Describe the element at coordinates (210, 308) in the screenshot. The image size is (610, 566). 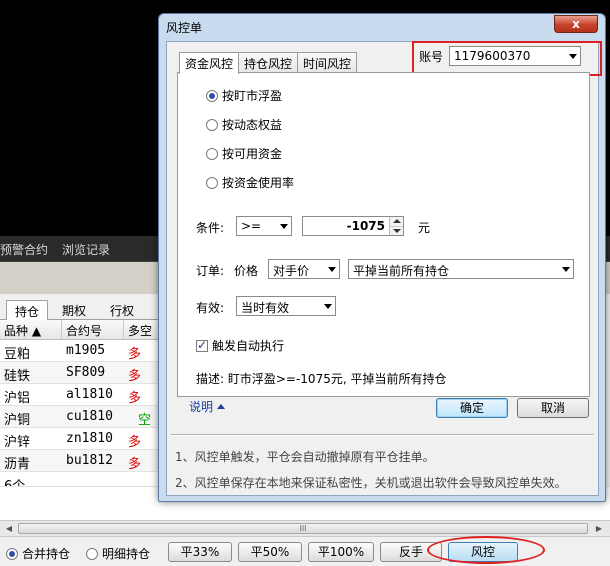
I see `validity-label: 有效:` at that location.